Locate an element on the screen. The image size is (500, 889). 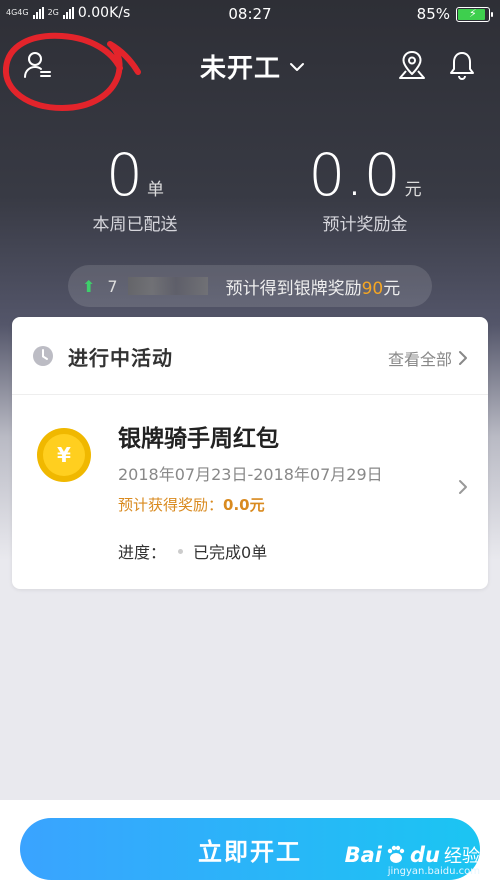
red-envelope-coin-icon: ¥ is located at coordinates (64, 455).